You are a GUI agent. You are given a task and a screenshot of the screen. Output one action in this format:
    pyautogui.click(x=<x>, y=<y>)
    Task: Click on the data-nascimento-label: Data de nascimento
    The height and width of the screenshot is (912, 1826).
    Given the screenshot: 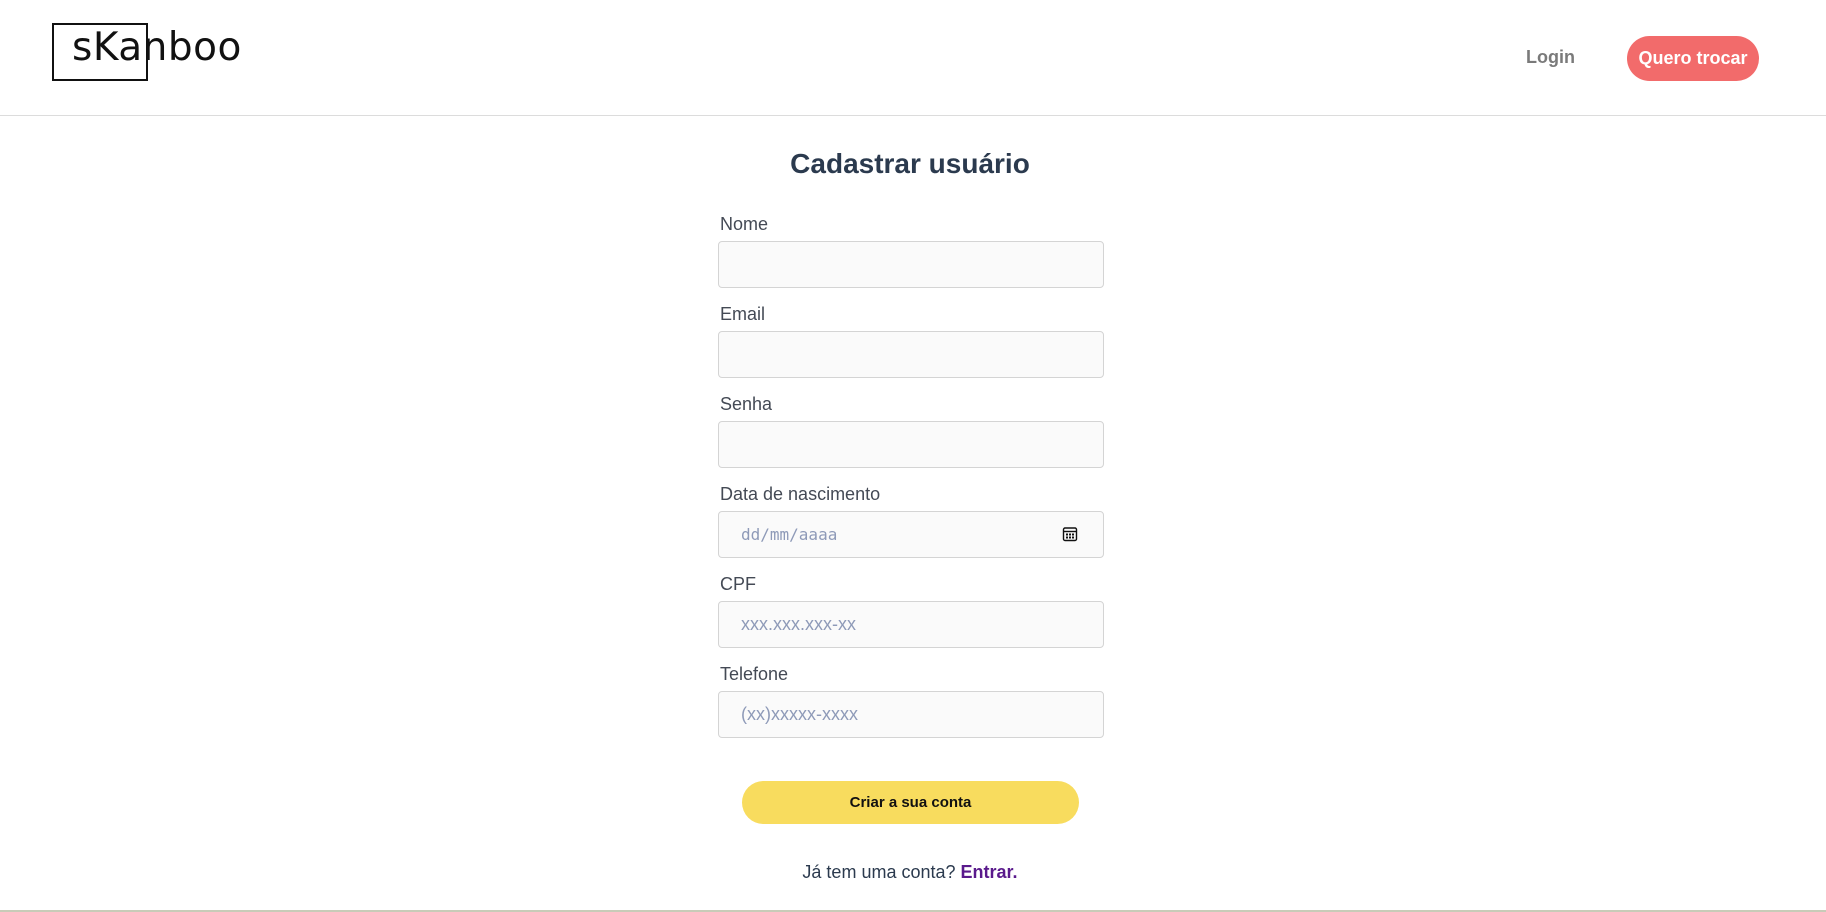 What is the action you would take?
    pyautogui.click(x=800, y=494)
    